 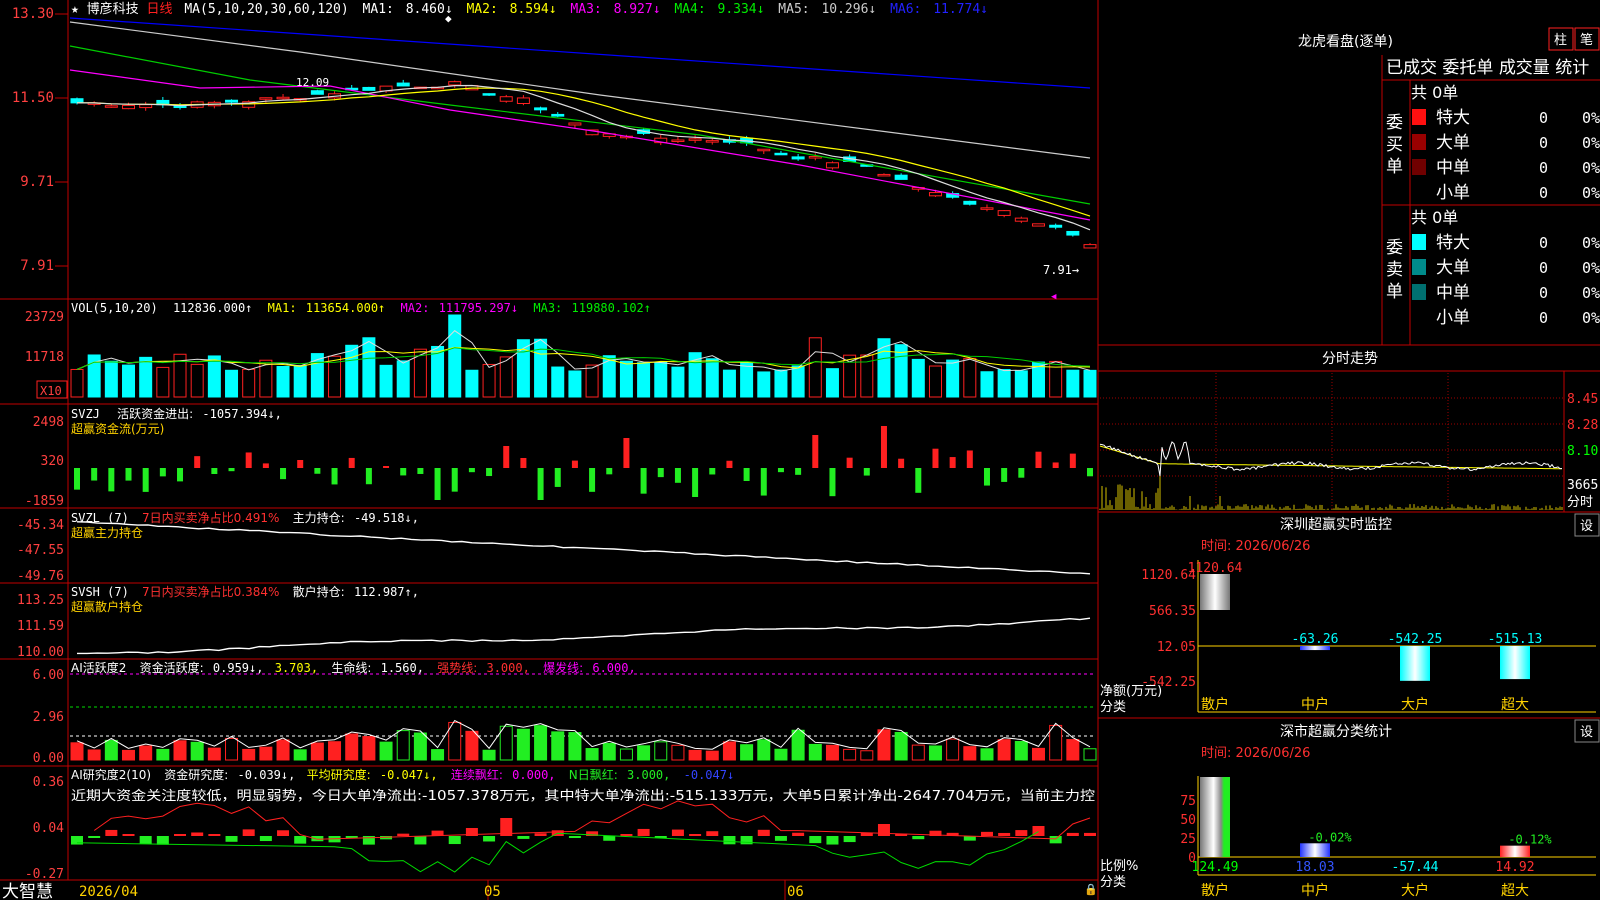 I want to click on classstat-value-label: -57.44, so click(x=1415, y=867).